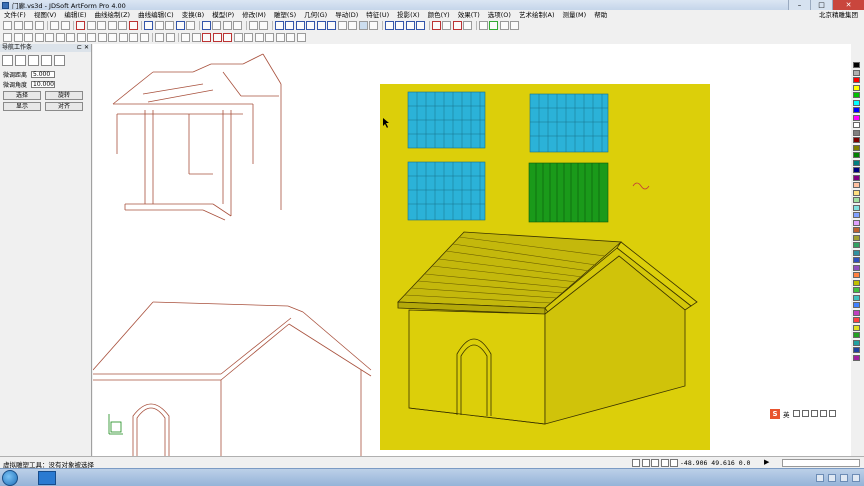 Image resolution: width=864 pixels, height=486 pixels. Describe the element at coordinates (64, 95) in the screenshot. I see `rotate-button: 旋转` at that location.